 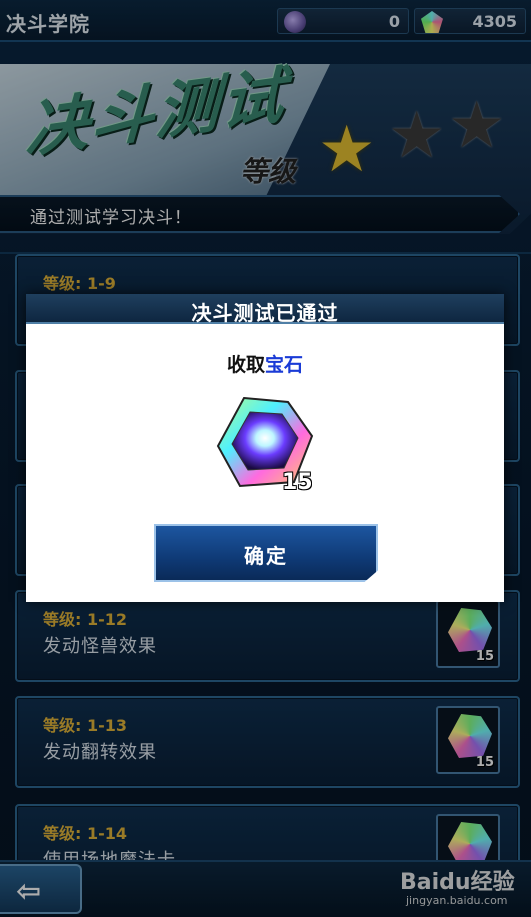 I want to click on receive-text: 收取宝石, so click(x=265, y=363).